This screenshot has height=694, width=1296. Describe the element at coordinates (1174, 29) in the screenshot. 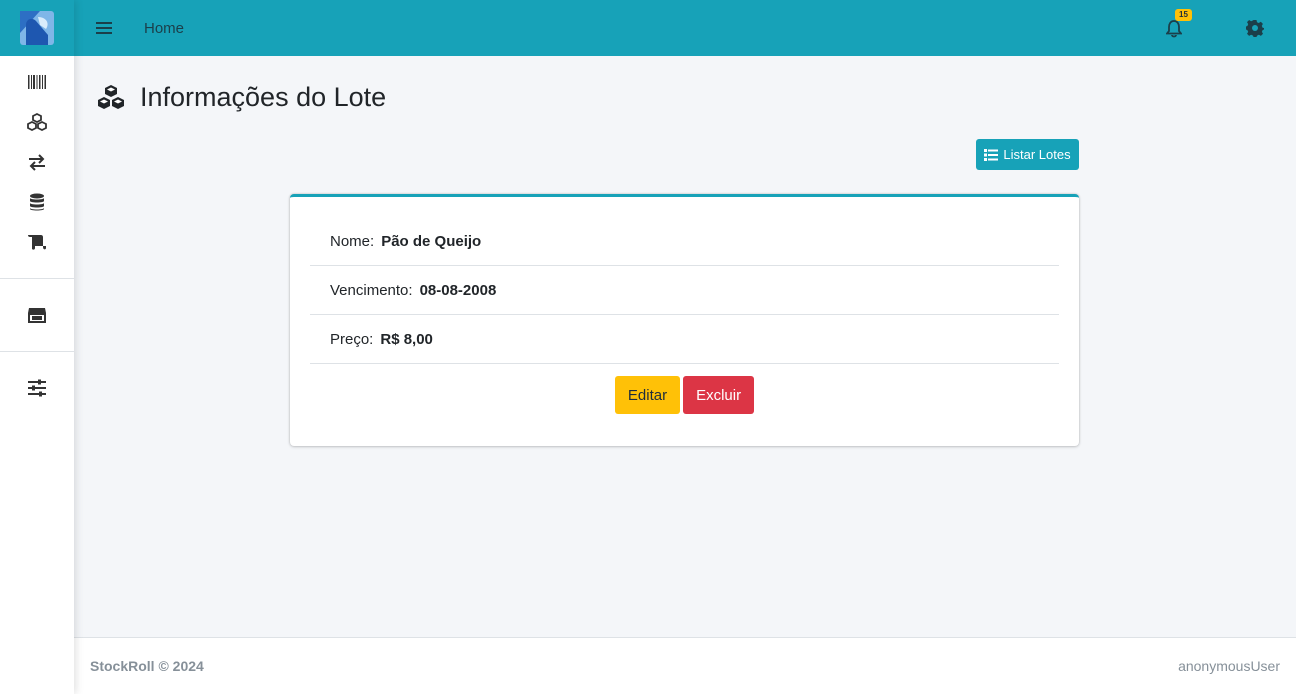

I see `bell-icon` at that location.